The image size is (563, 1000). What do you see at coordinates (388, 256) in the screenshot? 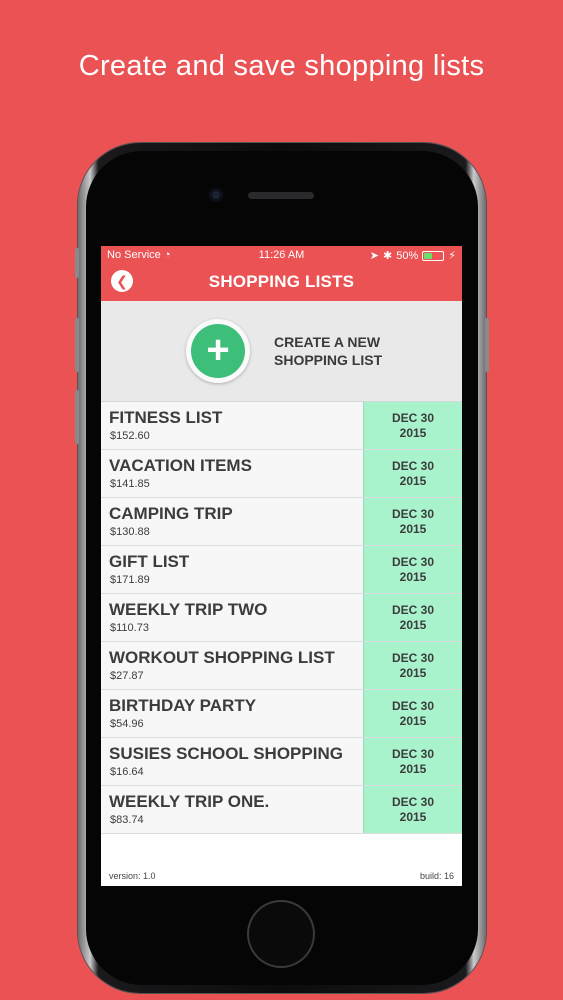
I see `bluetooth-icon: ✱` at bounding box center [388, 256].